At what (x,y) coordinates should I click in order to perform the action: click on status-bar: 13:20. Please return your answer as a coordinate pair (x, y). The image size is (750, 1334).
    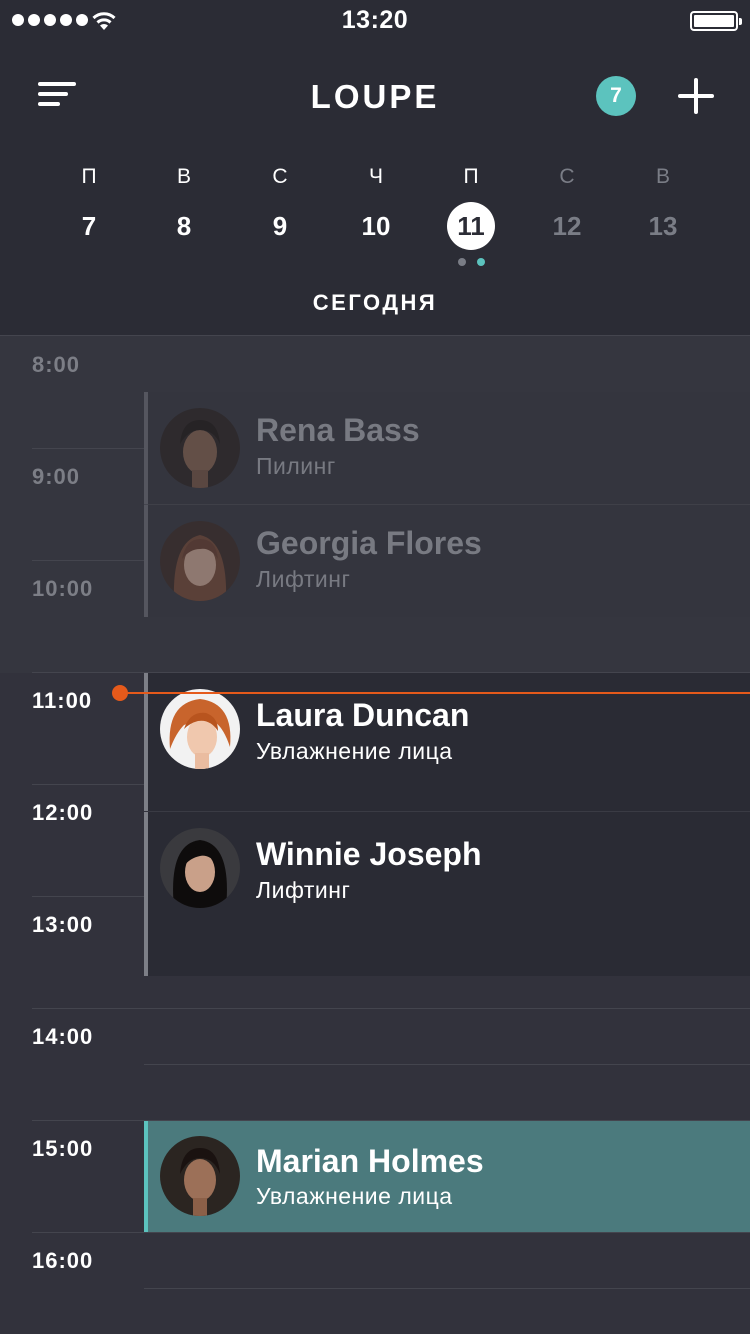
    Looking at the image, I should click on (375, 20).